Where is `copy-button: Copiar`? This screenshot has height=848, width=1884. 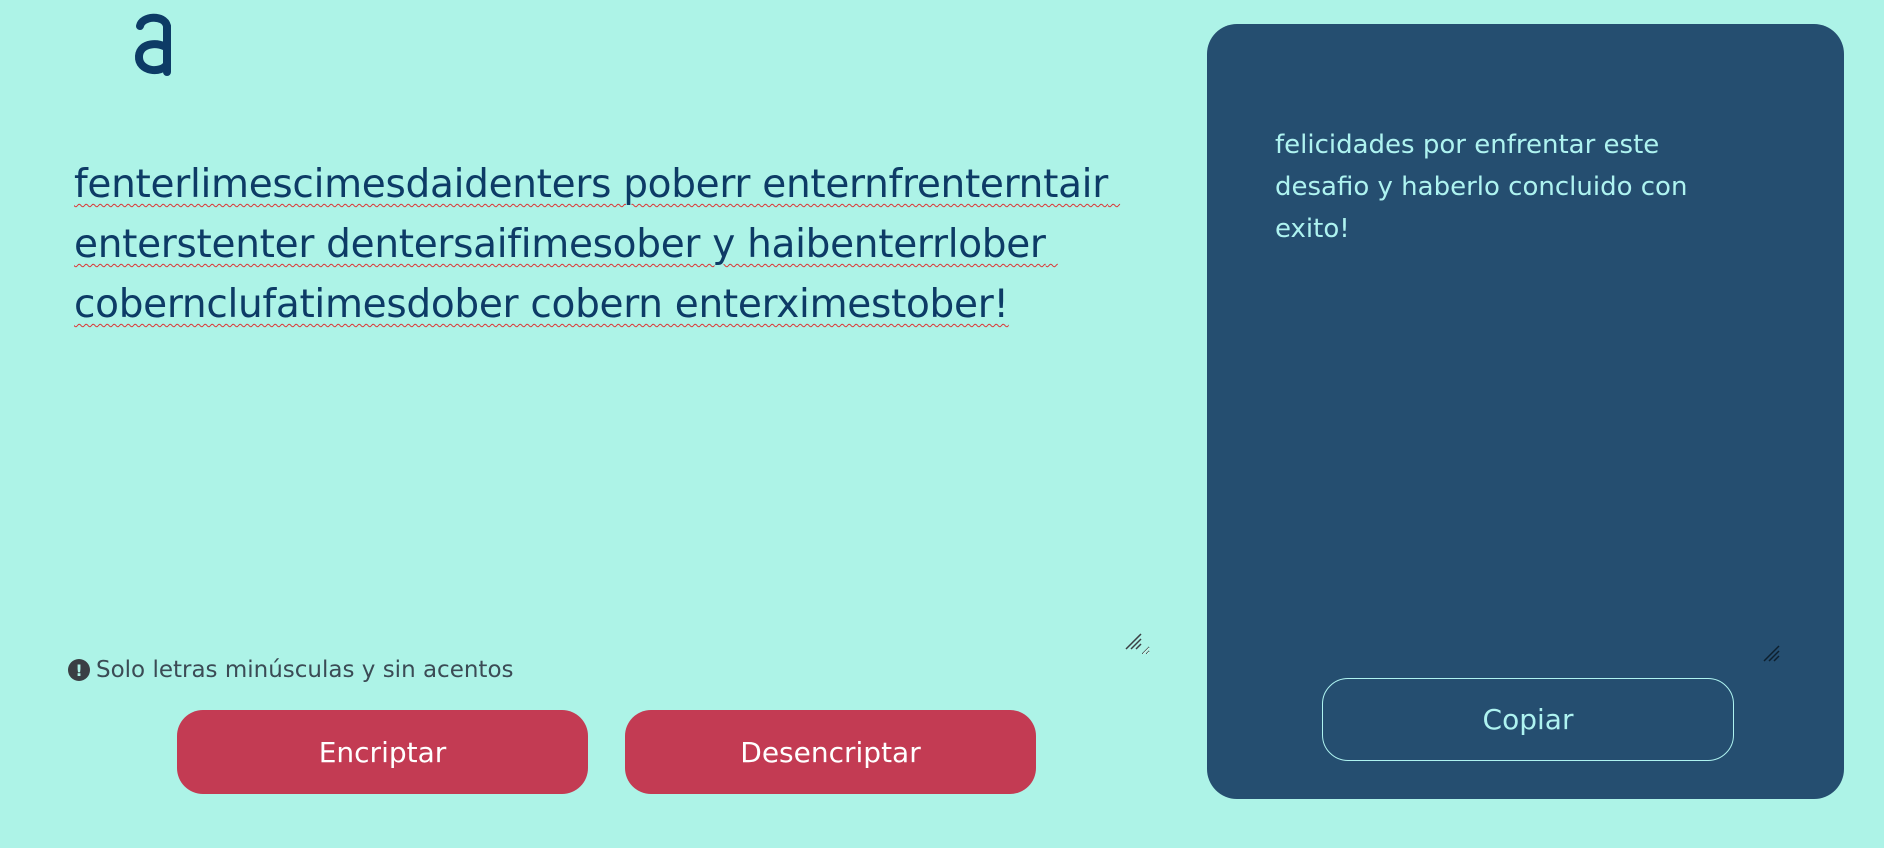 copy-button: Copiar is located at coordinates (1528, 719).